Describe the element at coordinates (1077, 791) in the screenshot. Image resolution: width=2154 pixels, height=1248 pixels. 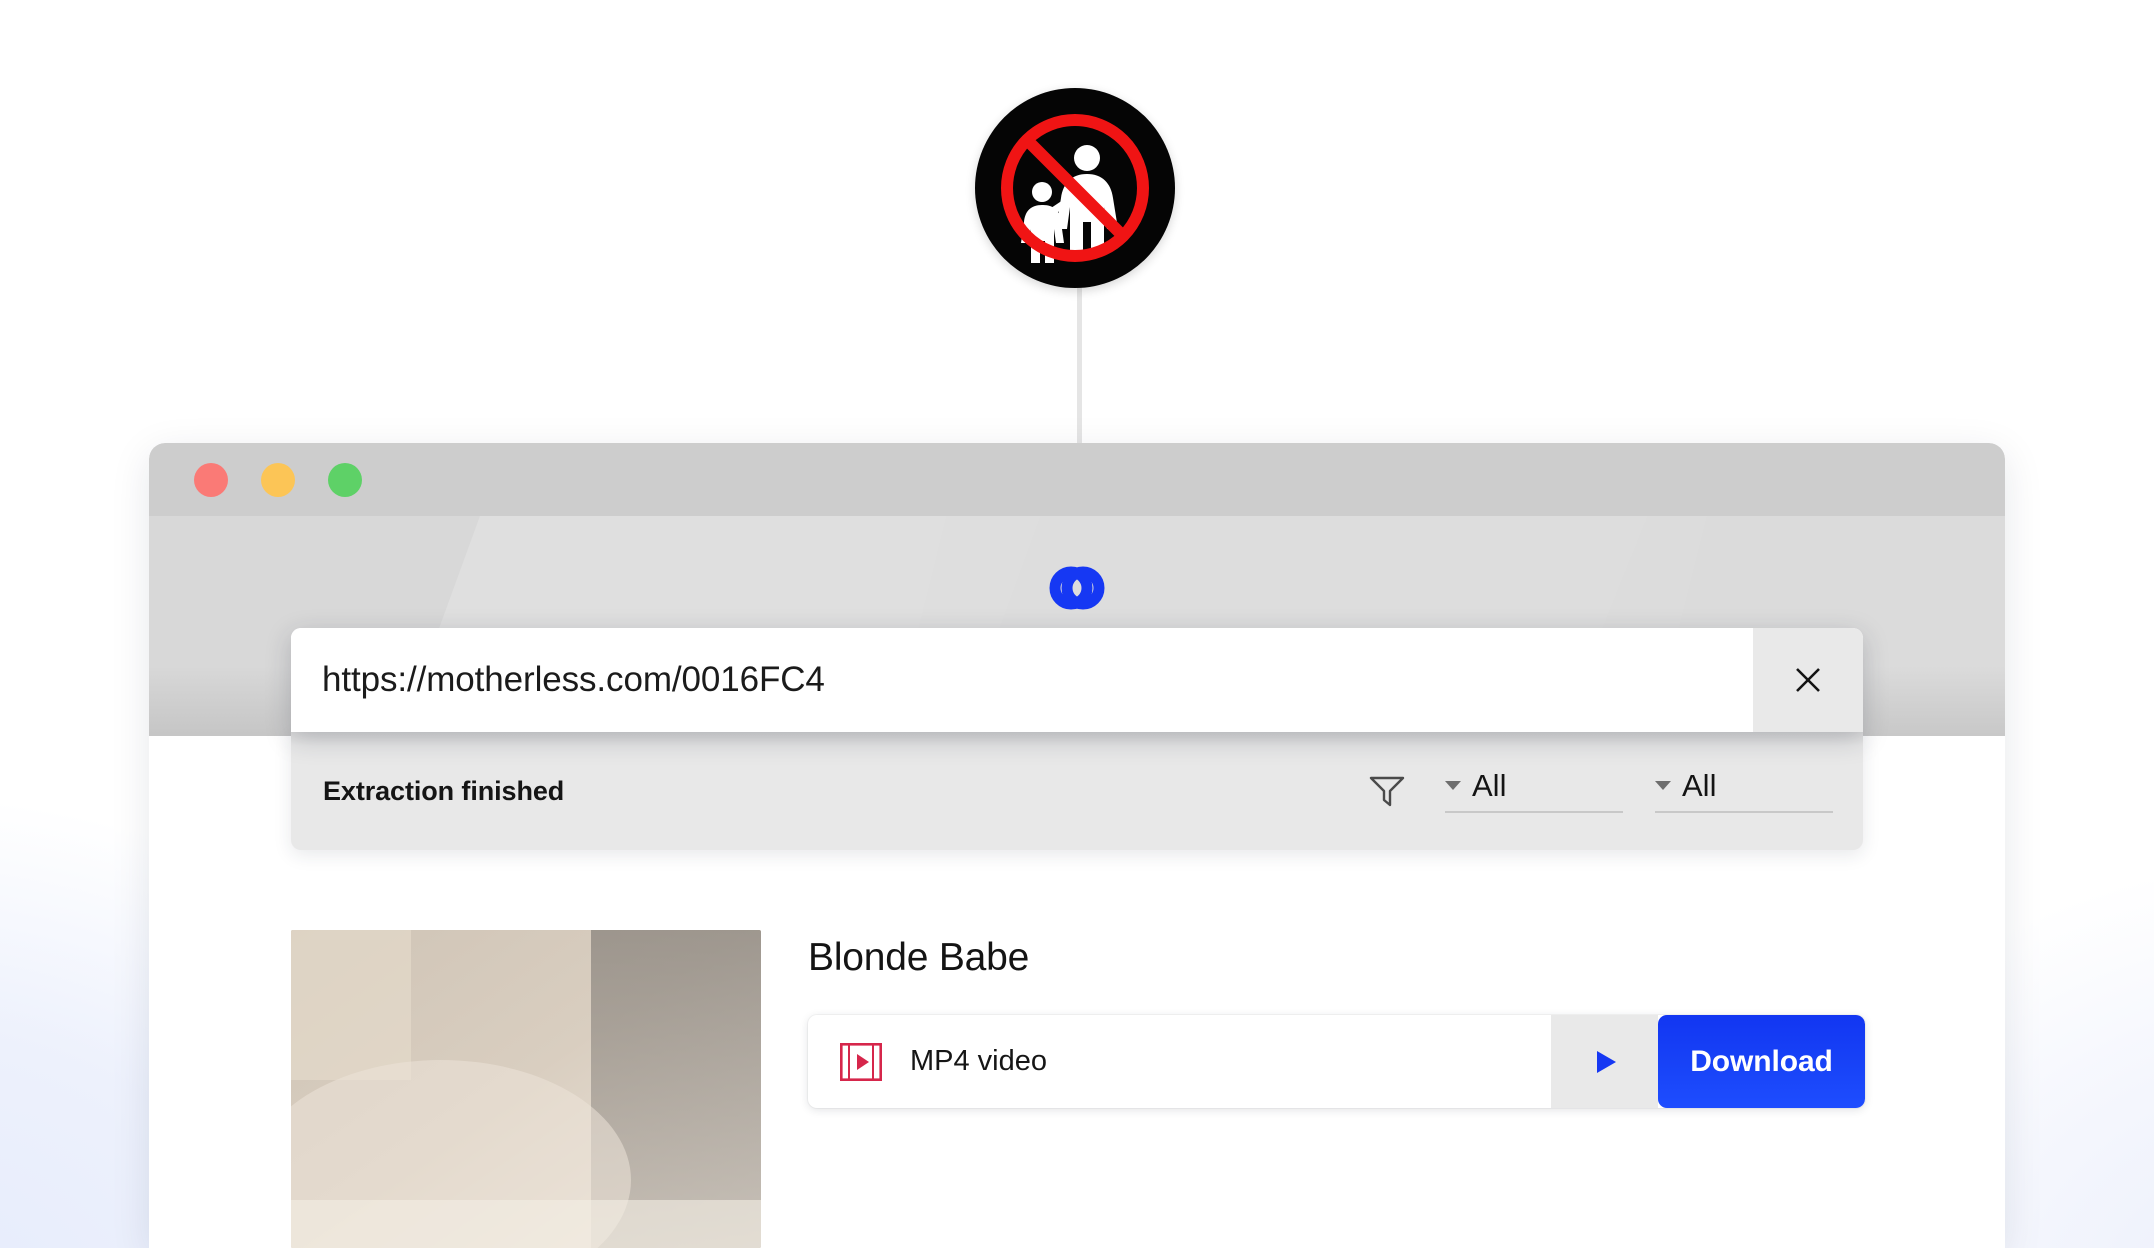
I see `filter-status-bar: Extraction finished All All` at that location.